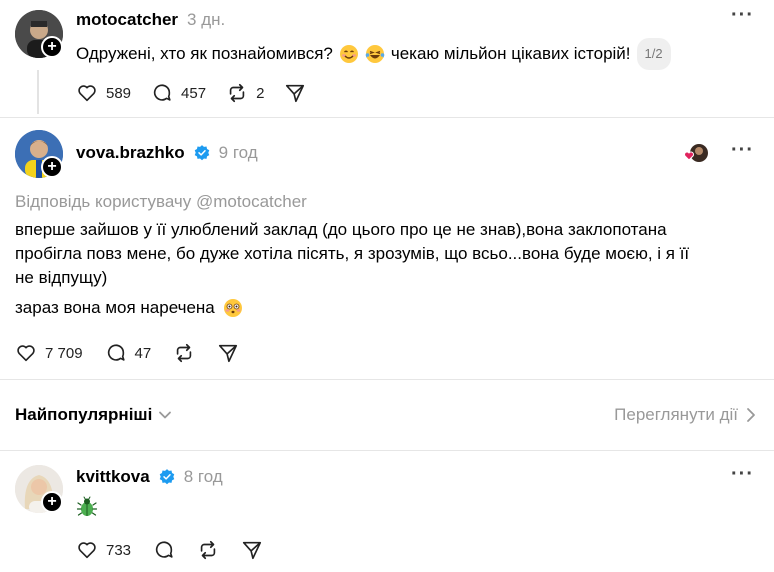  What do you see at coordinates (165, 415) in the screenshot?
I see `chevron-down-icon` at bounding box center [165, 415].